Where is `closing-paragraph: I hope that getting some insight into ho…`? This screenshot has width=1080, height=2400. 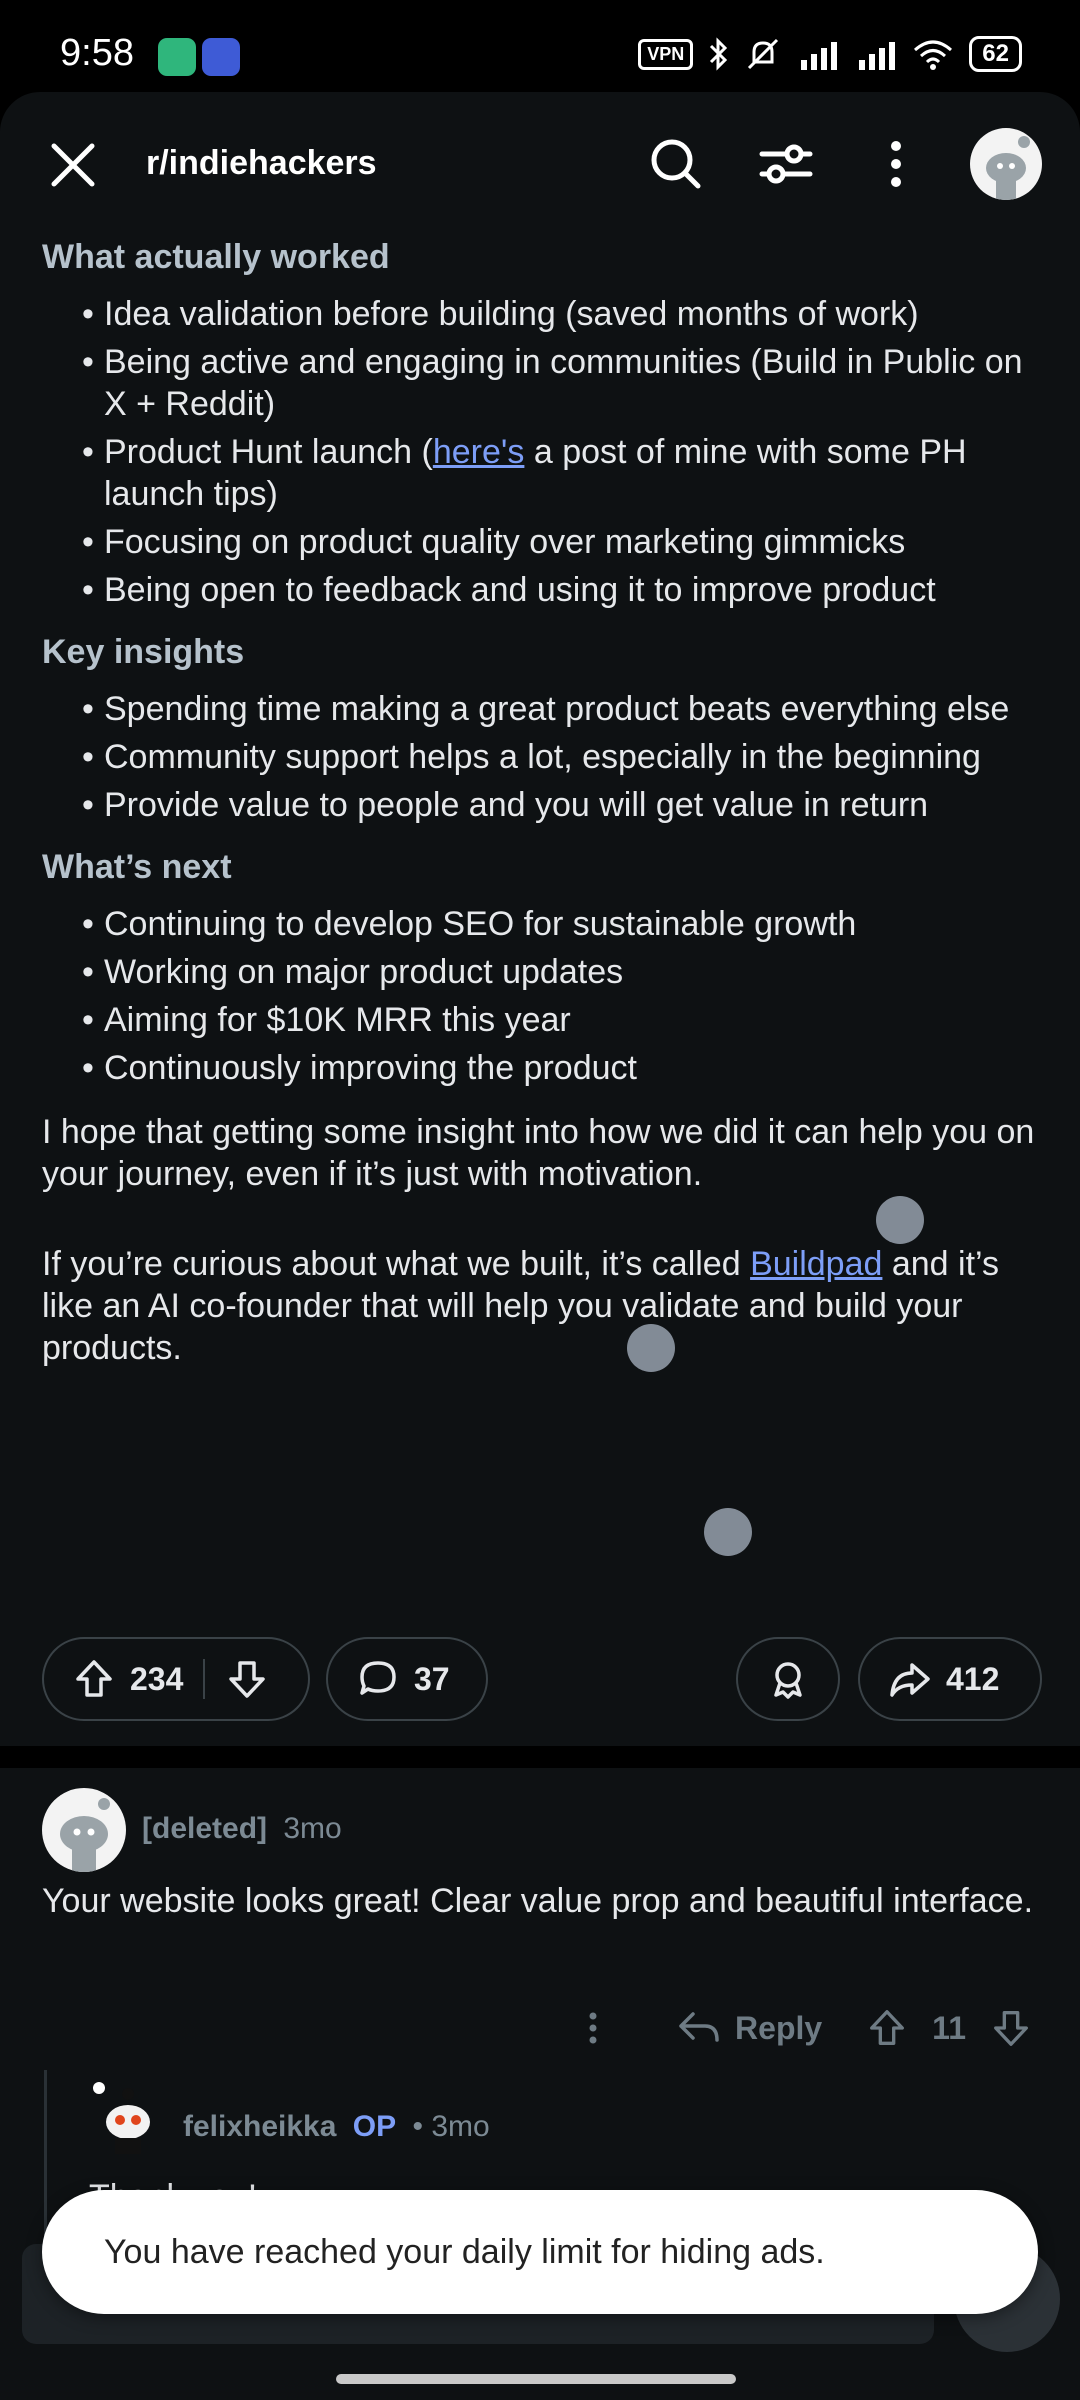
closing-paragraph: I hope that getting some insight into ho… is located at coordinates (538, 1153).